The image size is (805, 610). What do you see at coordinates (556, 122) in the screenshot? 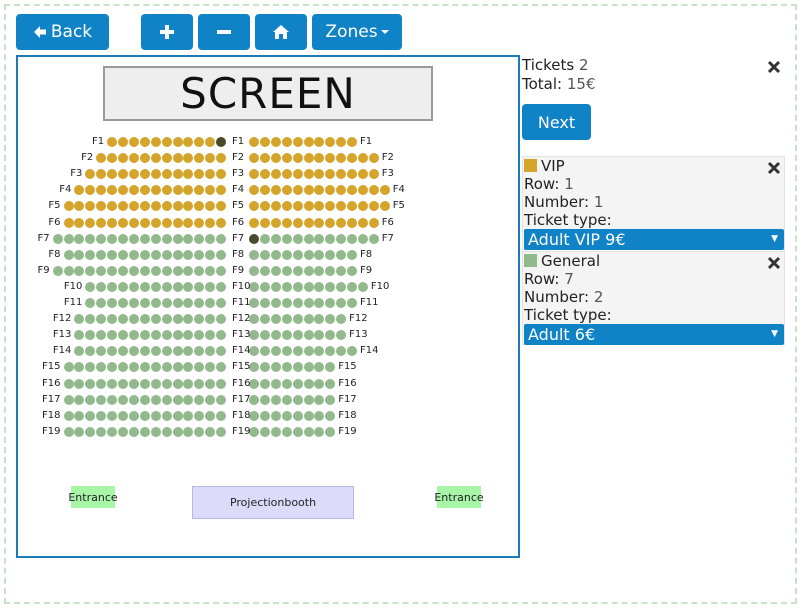
I see `next-button: Next` at bounding box center [556, 122].